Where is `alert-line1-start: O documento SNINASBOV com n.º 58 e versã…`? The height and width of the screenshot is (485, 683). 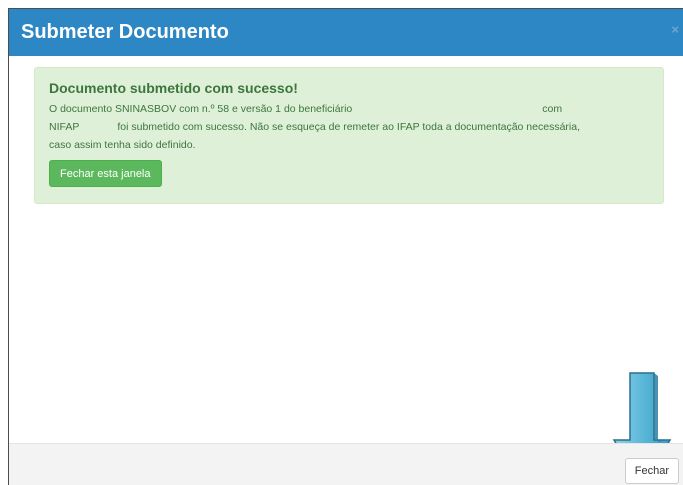
alert-line1-start: O documento SNINASBOV com n.º 58 e versã… is located at coordinates (201, 109).